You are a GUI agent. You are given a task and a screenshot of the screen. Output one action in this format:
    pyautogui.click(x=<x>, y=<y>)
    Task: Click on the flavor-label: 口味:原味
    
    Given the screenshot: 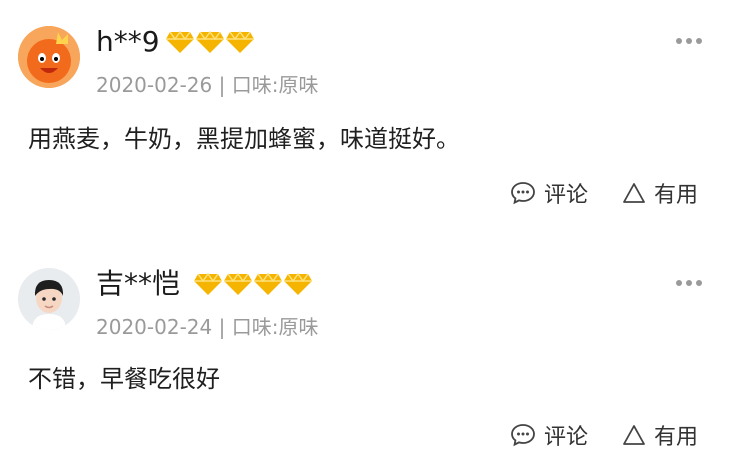 What is the action you would take?
    pyautogui.click(x=275, y=327)
    